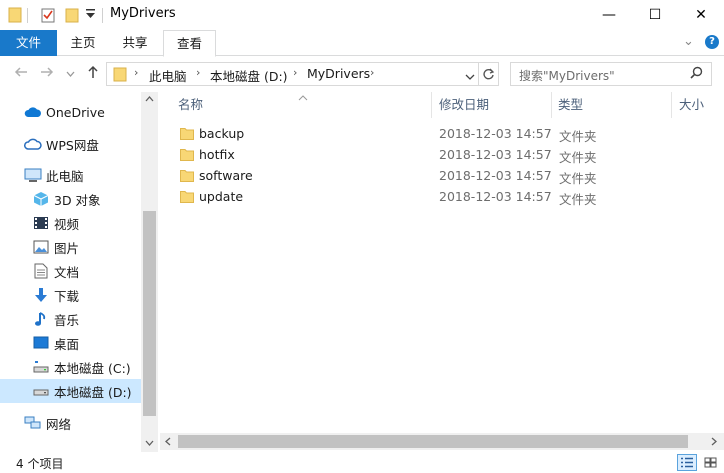 Image resolution: width=724 pixels, height=473 pixels. I want to click on up-icon, so click(93, 74).